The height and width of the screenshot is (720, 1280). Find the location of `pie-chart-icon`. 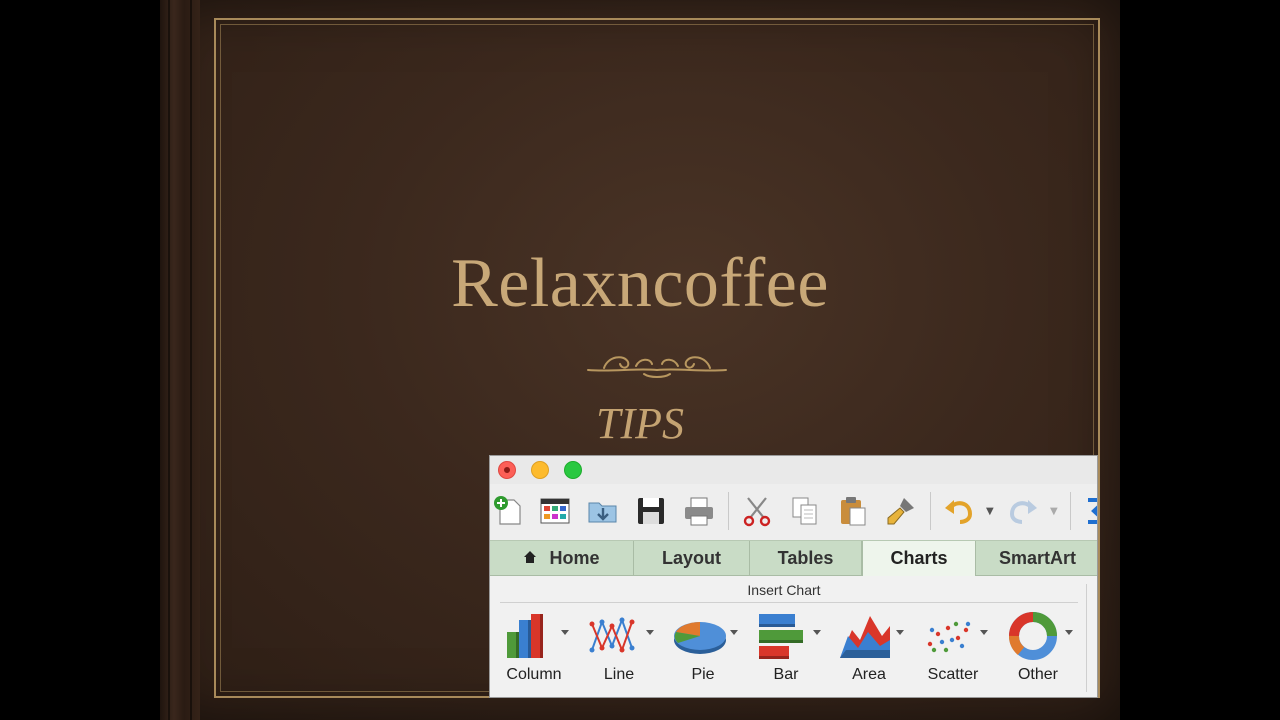

pie-chart-icon is located at coordinates (700, 638).